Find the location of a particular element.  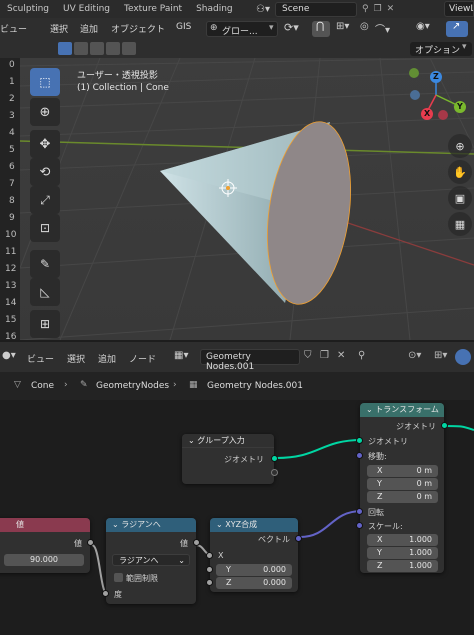

radians-node: ⌄ ラジアンへ 値 ラジアンへ ⌄ 範囲制限 度 is located at coordinates (151, 561).